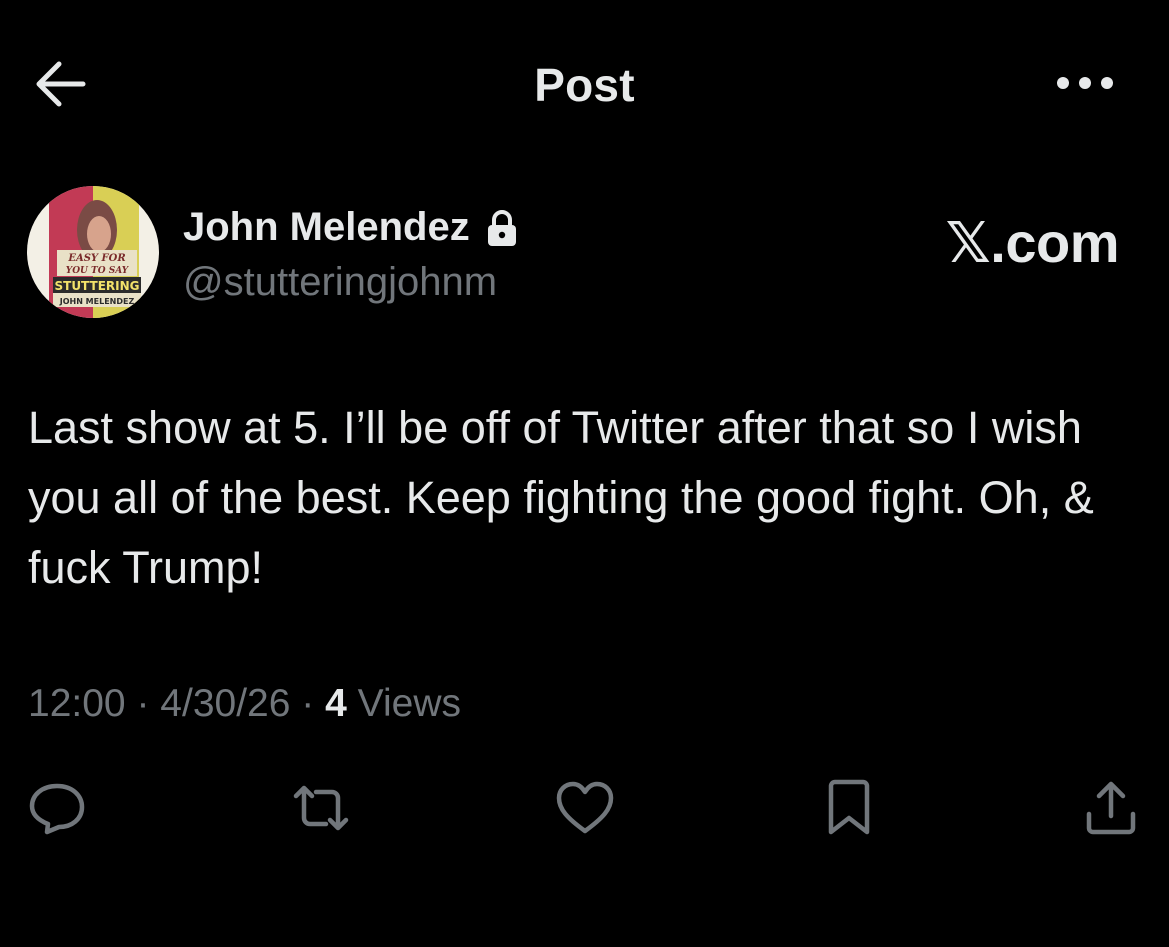  Describe the element at coordinates (96, 286) in the screenshot. I see `svg-text: STUTTERING` at that location.